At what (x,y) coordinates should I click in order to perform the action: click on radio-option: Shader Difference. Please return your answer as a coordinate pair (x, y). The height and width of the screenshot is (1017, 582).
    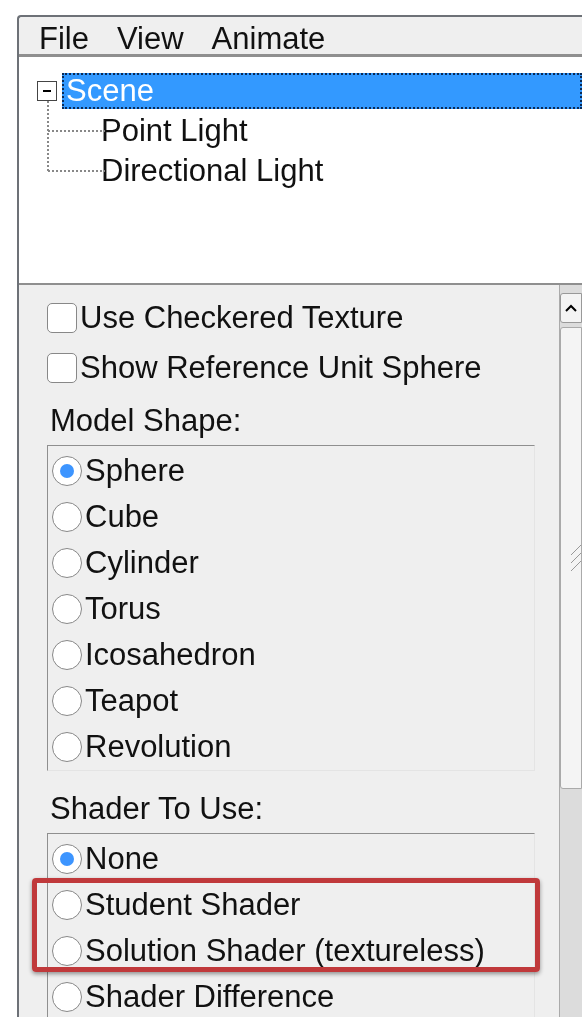
    Looking at the image, I should click on (293, 995).